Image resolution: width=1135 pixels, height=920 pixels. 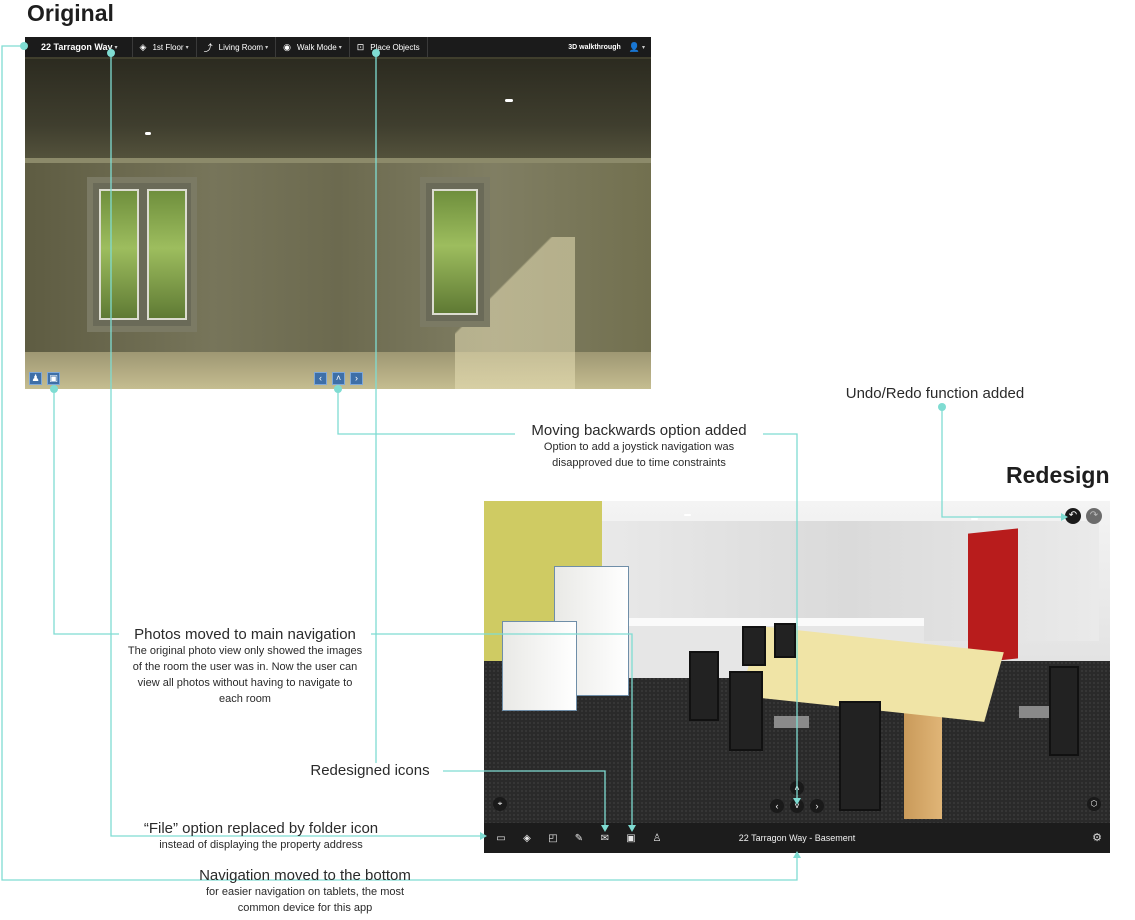 I want to click on move-back-button: ˅, so click(x=797, y=806).